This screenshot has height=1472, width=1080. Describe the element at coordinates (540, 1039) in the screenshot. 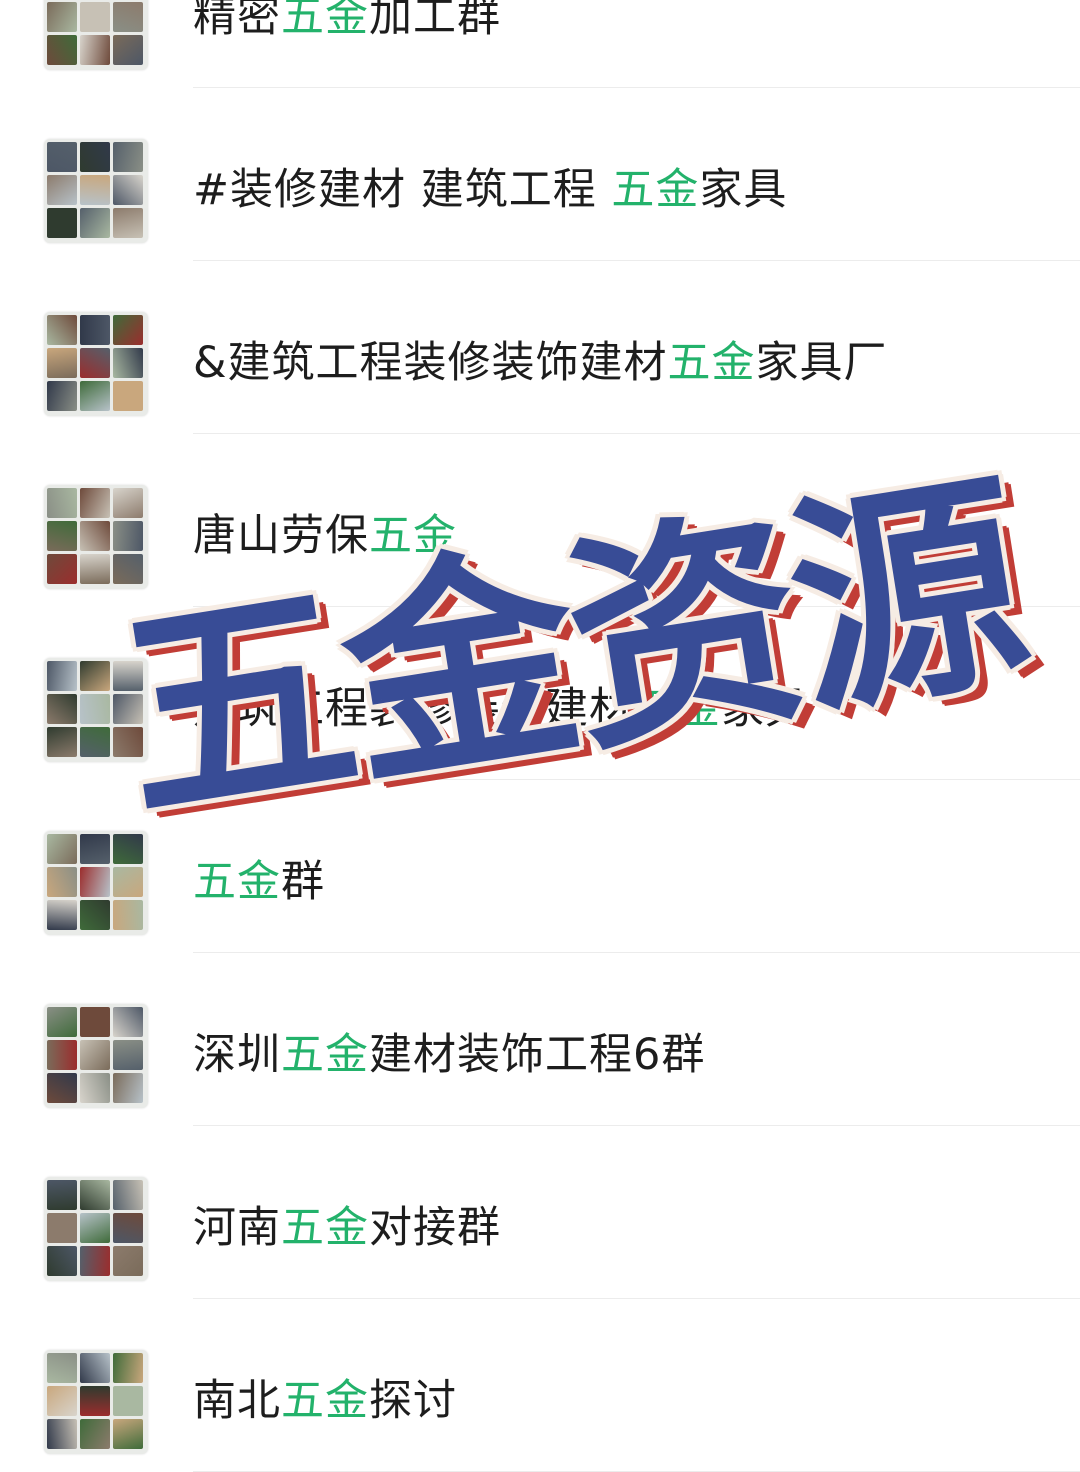

I see `group-row: 深圳五金建材装饰工程6群` at that location.